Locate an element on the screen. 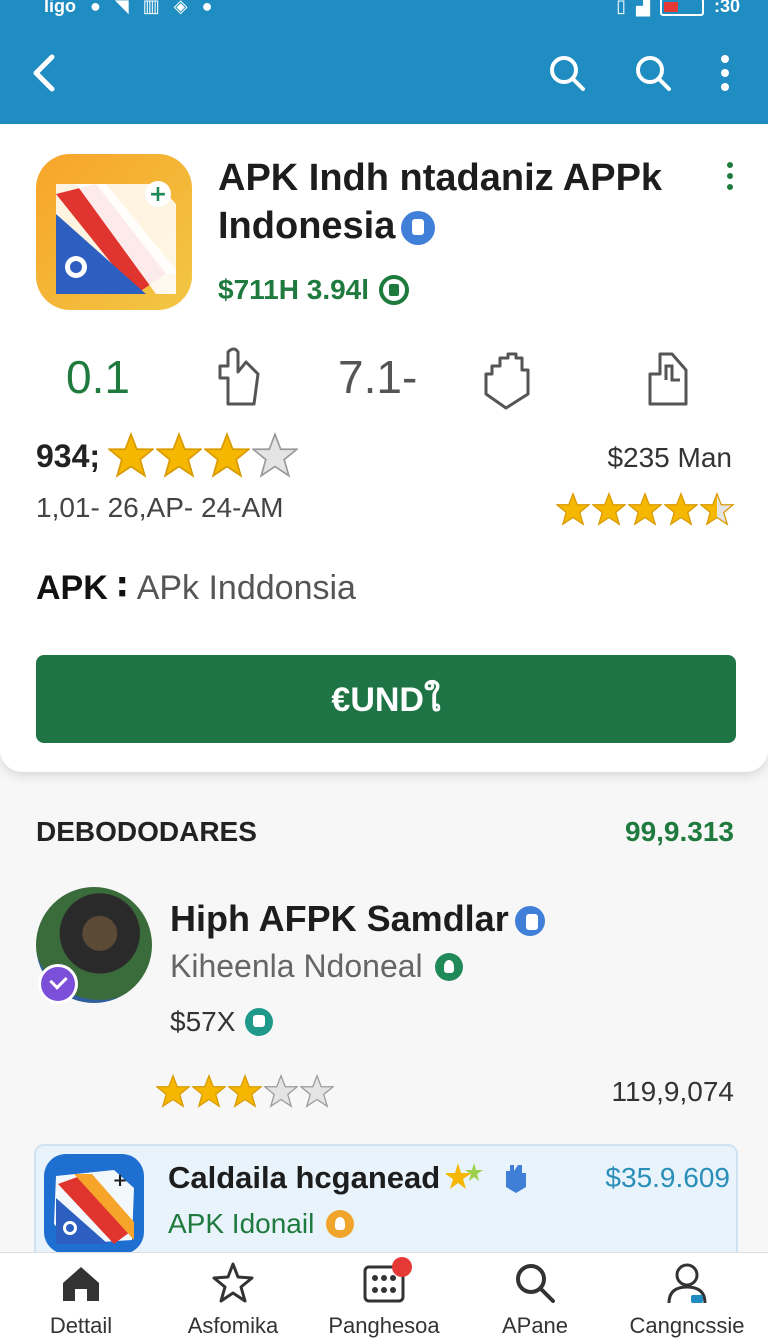  app-icon: + is located at coordinates (114, 232).